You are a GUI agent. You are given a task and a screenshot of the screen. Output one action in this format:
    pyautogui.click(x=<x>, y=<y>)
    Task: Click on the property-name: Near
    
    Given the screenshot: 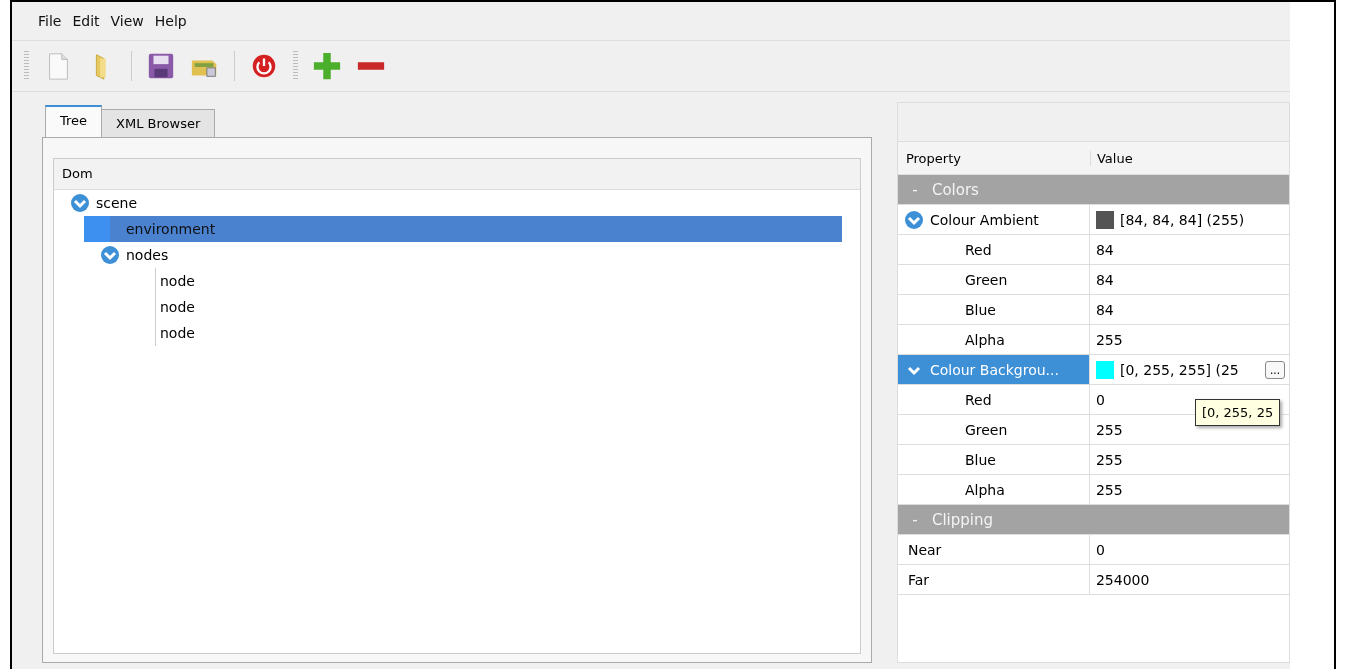 What is the action you would take?
    pyautogui.click(x=924, y=549)
    